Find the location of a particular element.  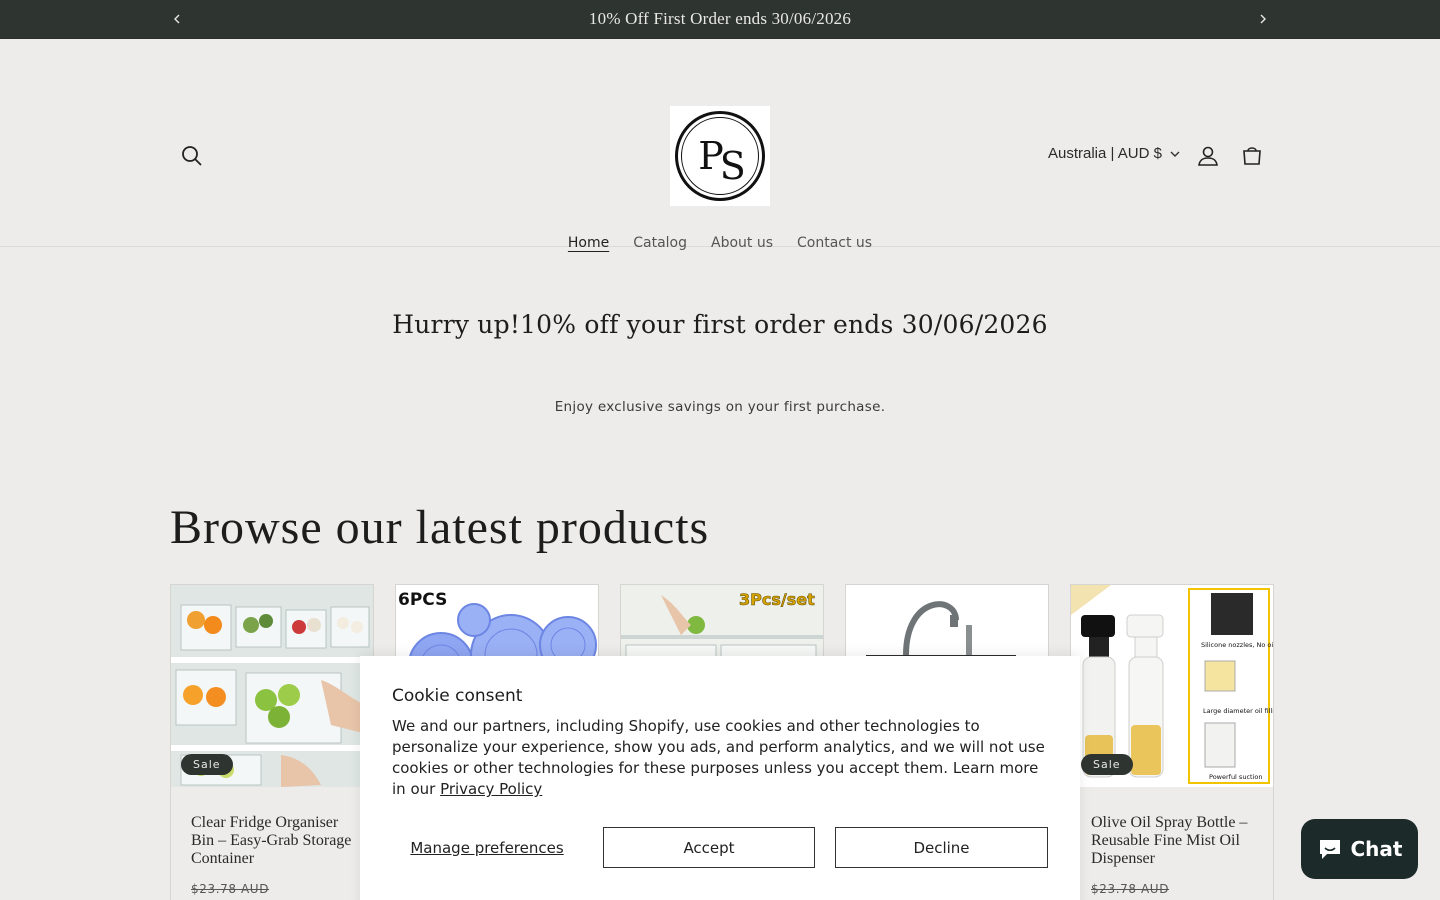

chevron-down-icon is located at coordinates (1175, 154).